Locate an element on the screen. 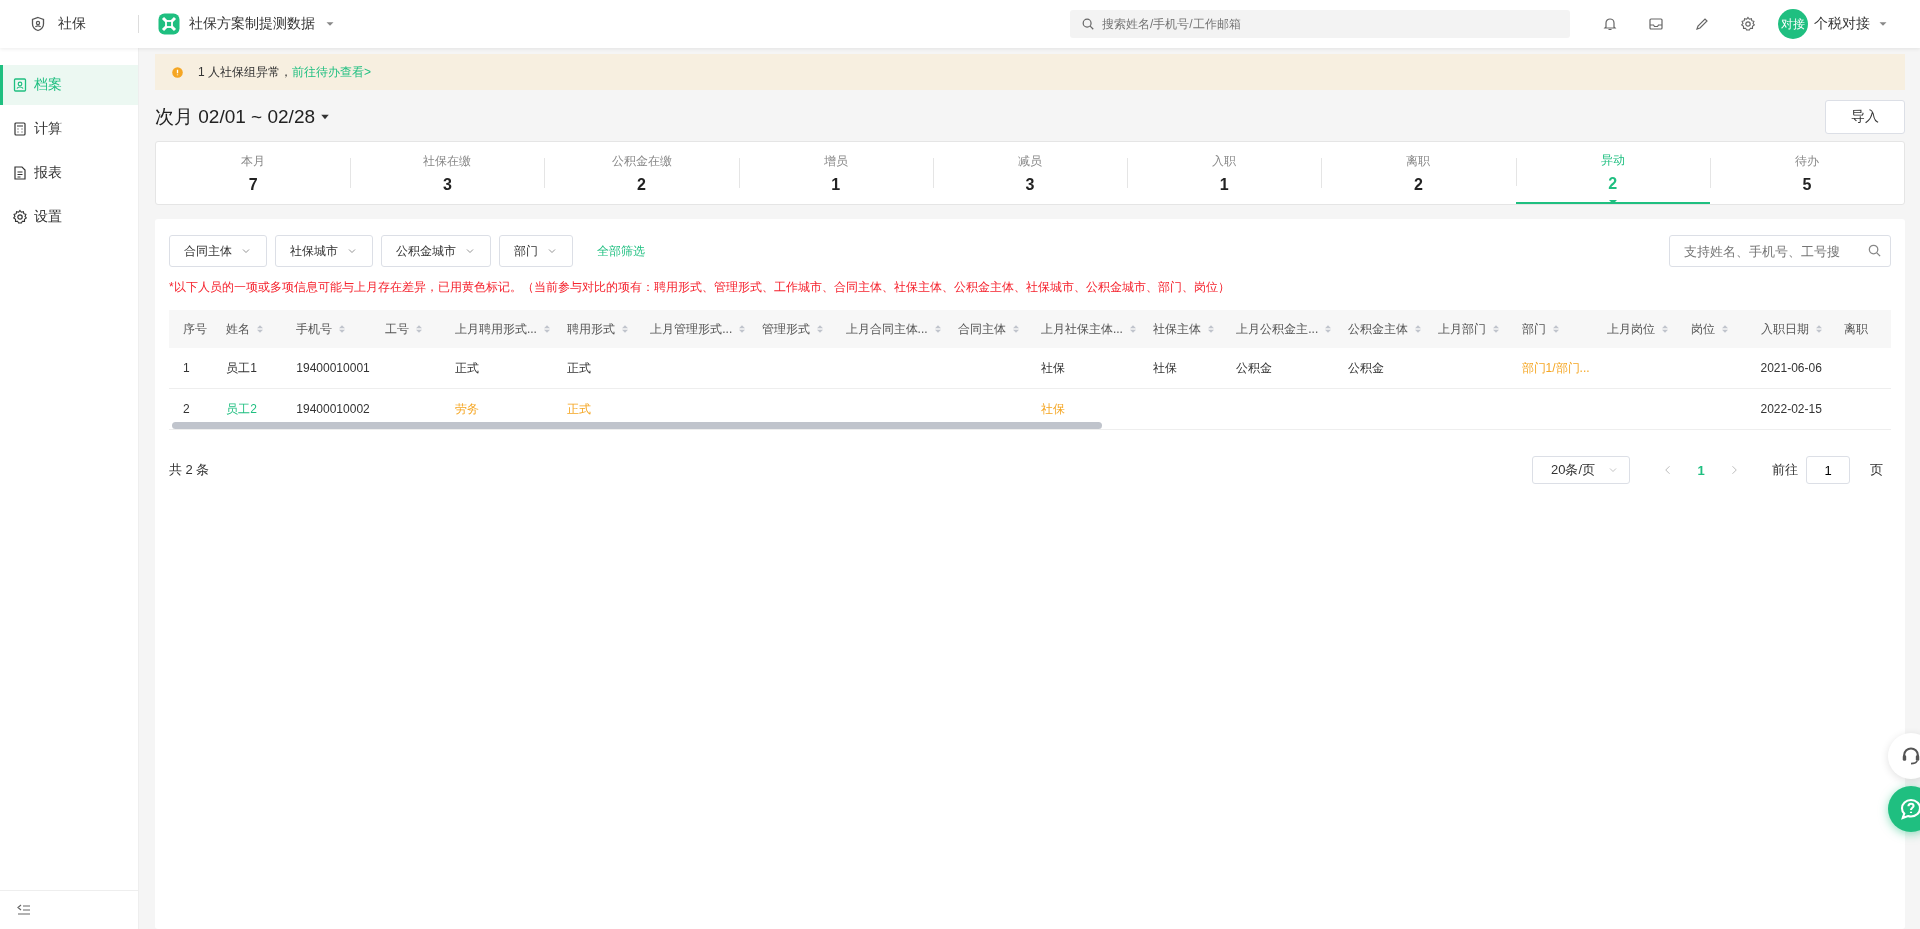 The image size is (1920, 929). info-icon is located at coordinates (177, 72).